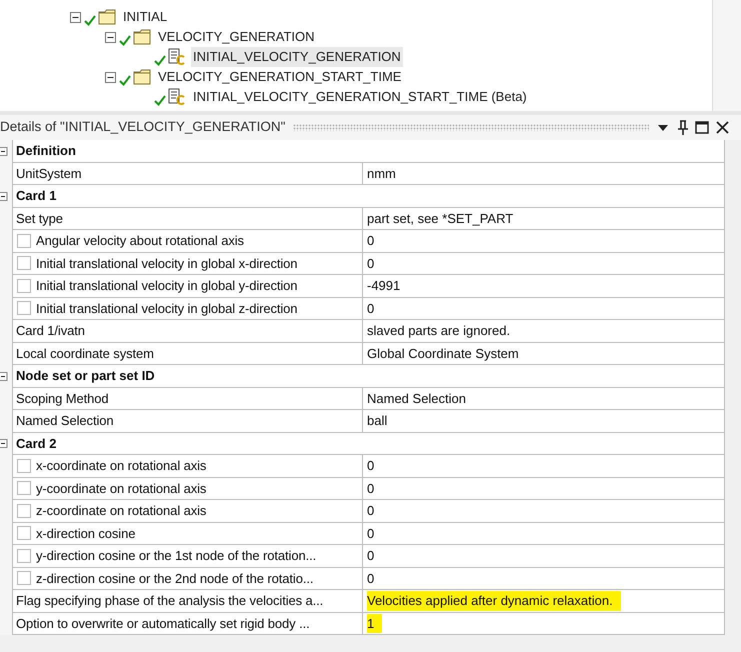 The width and height of the screenshot is (741, 652). I want to click on section-header: Definition, so click(368, 151).